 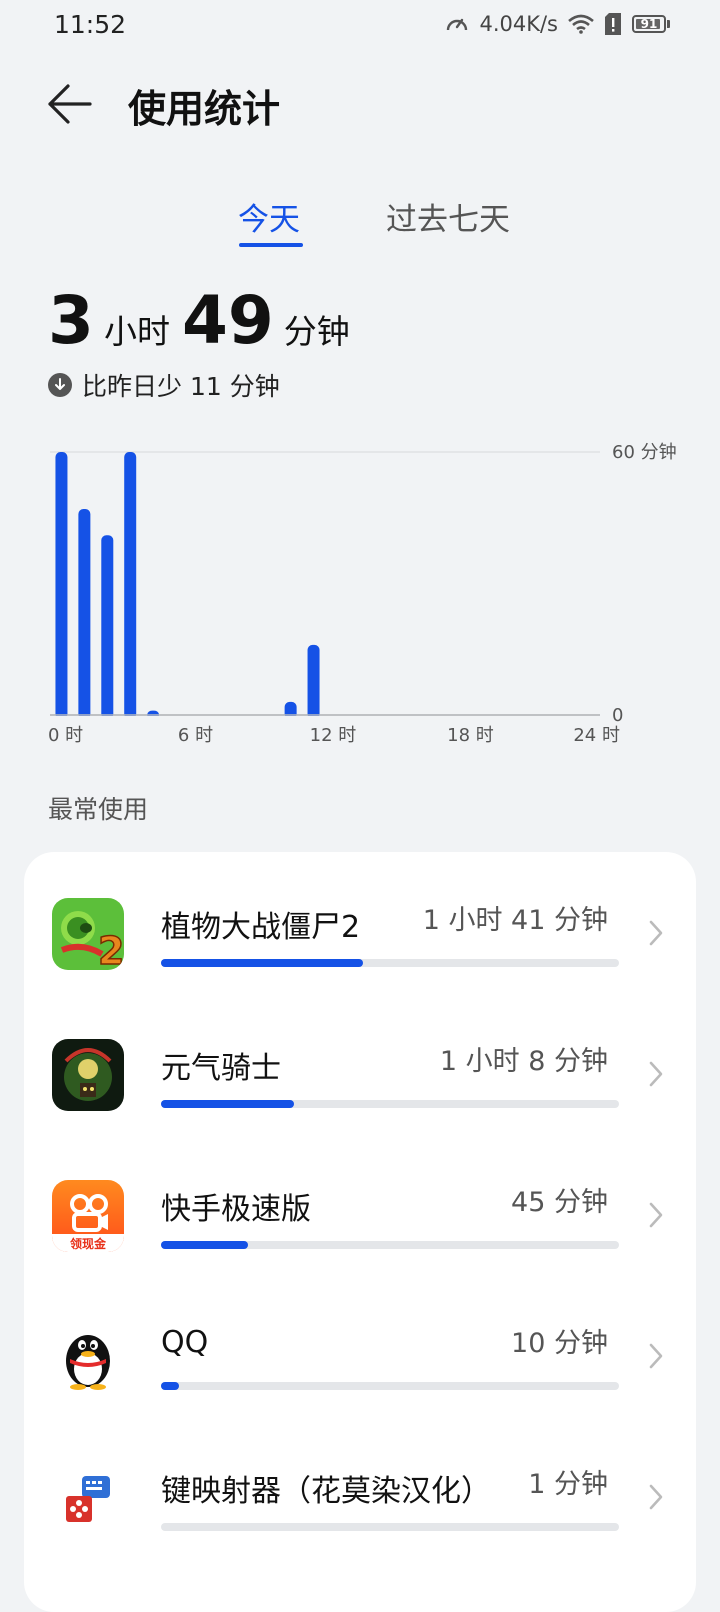 I want to click on plants-vs-zombies-icon: 2, so click(x=88, y=934).